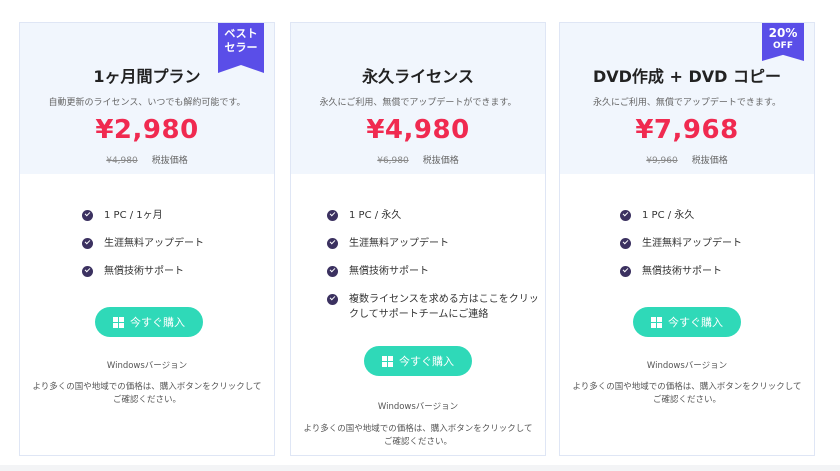  What do you see at coordinates (687, 103) in the screenshot?
I see `plan-subtitle: 永久にご利用、無償でアップデートできます。` at bounding box center [687, 103].